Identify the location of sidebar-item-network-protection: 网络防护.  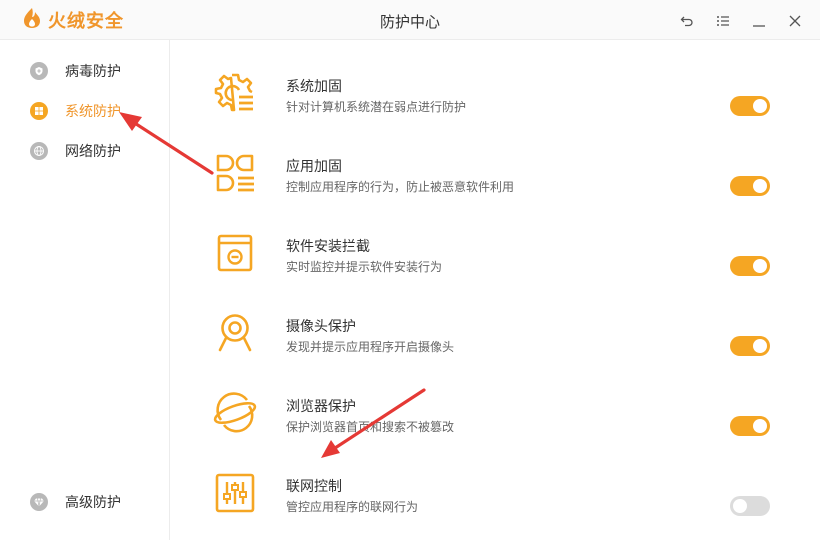
(75, 151).